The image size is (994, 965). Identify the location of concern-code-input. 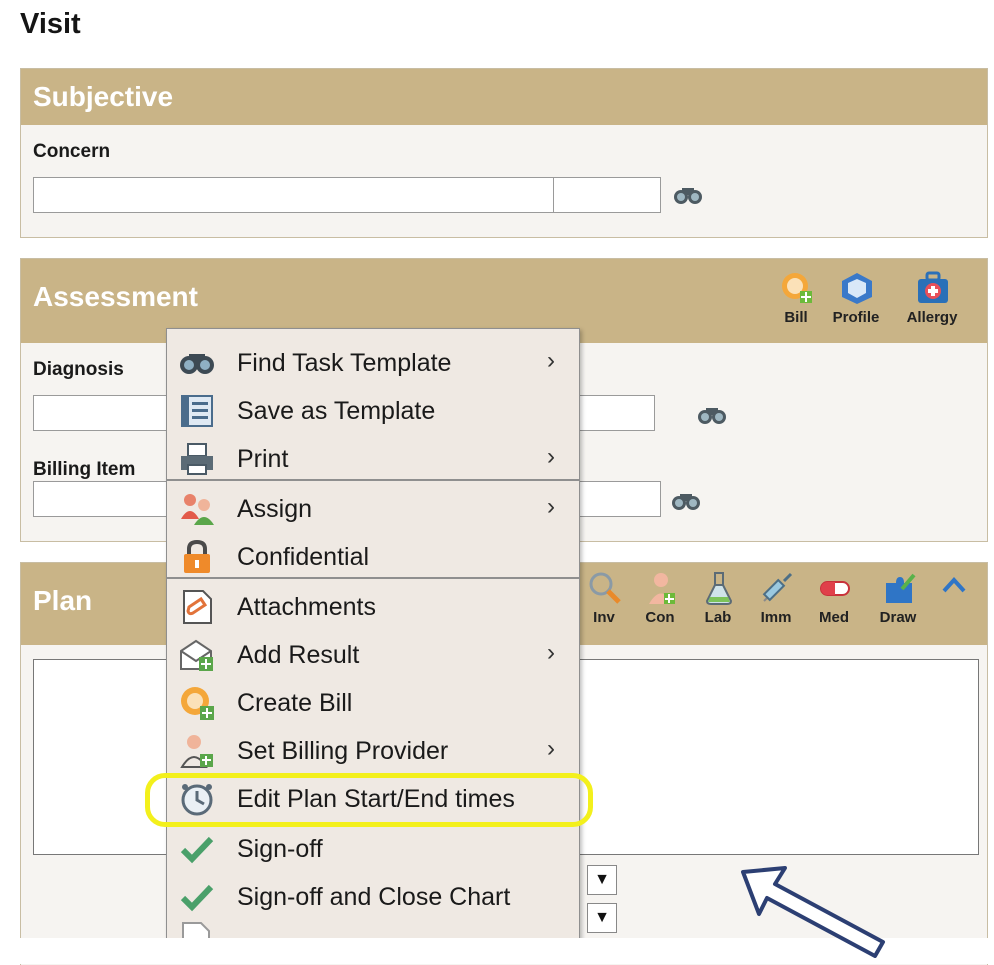
(607, 195).